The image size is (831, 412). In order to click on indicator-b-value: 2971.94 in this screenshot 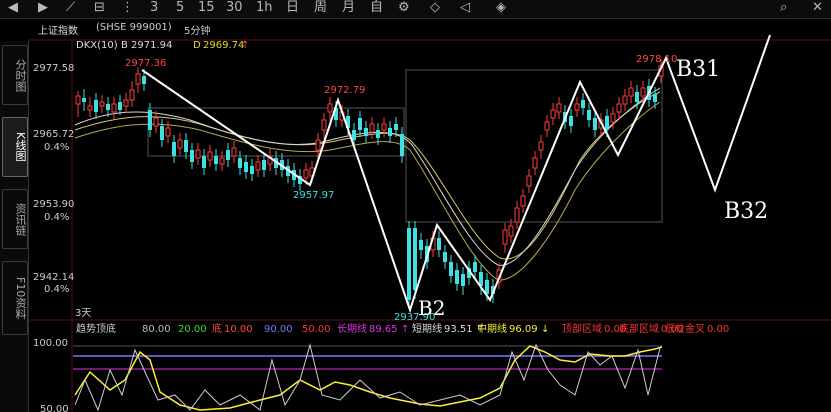, I will do `click(151, 45)`.